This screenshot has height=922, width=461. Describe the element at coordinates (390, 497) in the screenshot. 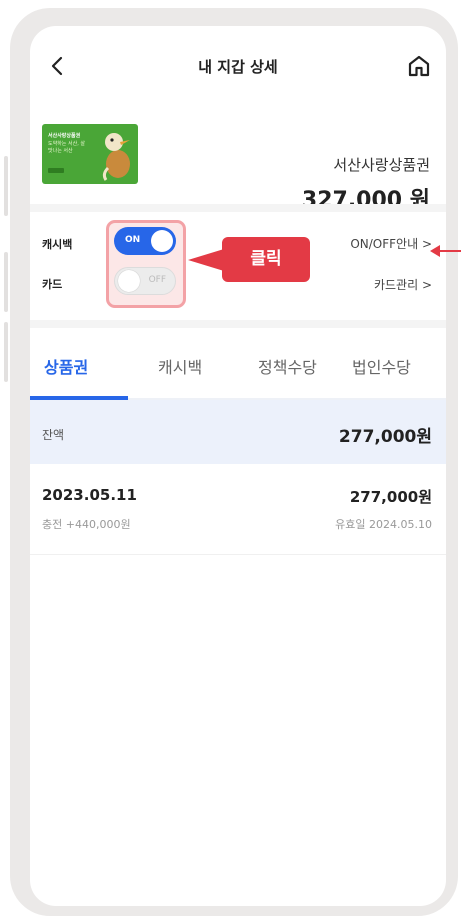

I see `transaction-amount: 277,000원` at that location.